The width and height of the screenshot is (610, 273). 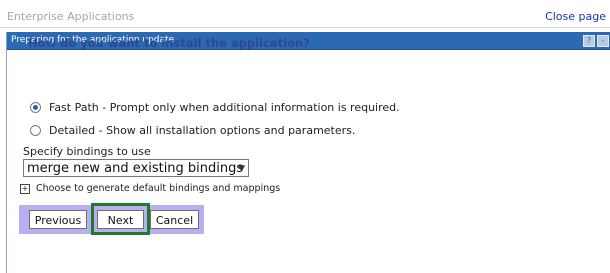 I want to click on close-page-link: Close page, so click(x=575, y=16).